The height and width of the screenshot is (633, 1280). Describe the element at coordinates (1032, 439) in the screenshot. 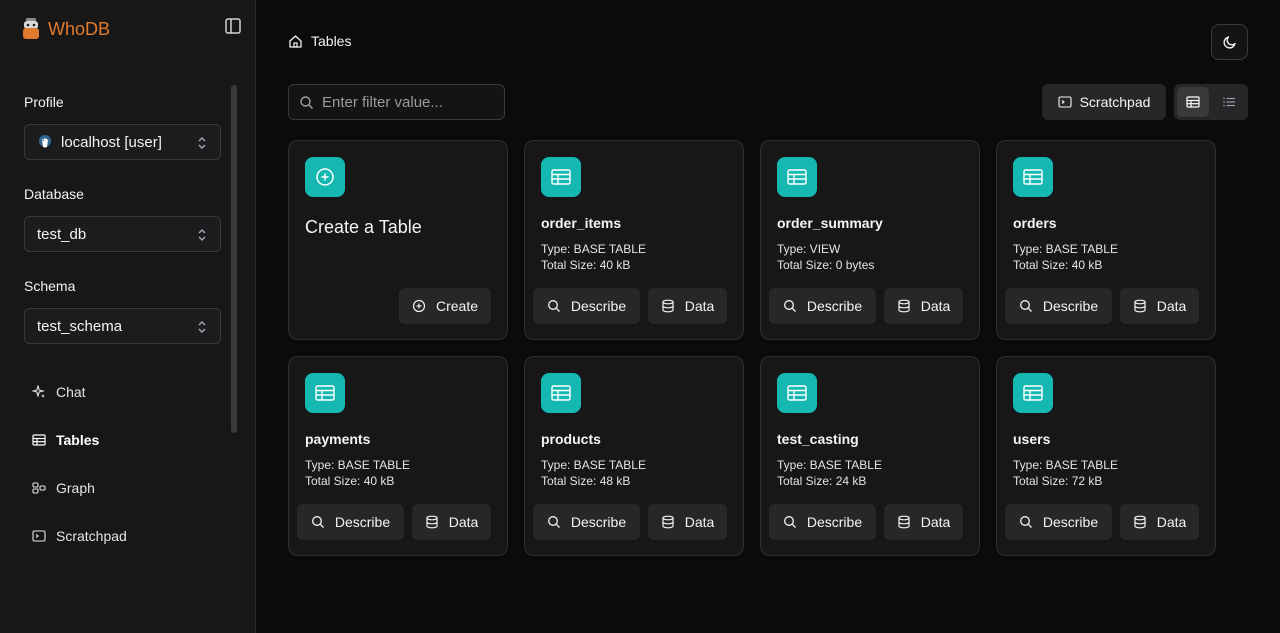

I see `table-name: users` at that location.